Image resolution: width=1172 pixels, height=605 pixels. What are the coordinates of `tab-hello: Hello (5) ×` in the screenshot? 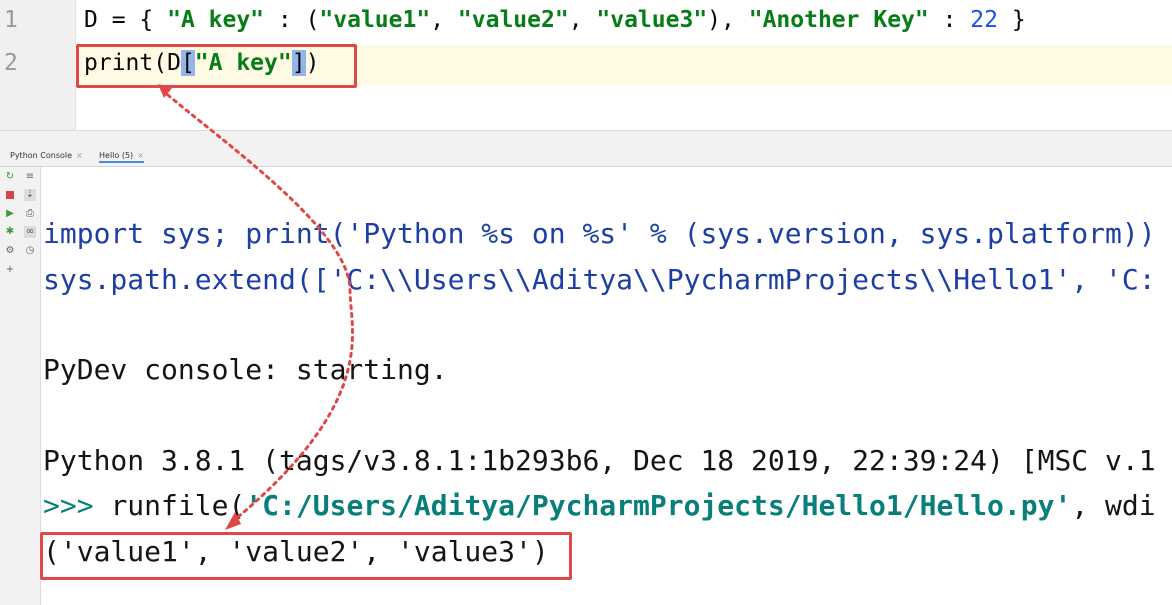 It's located at (121, 157).